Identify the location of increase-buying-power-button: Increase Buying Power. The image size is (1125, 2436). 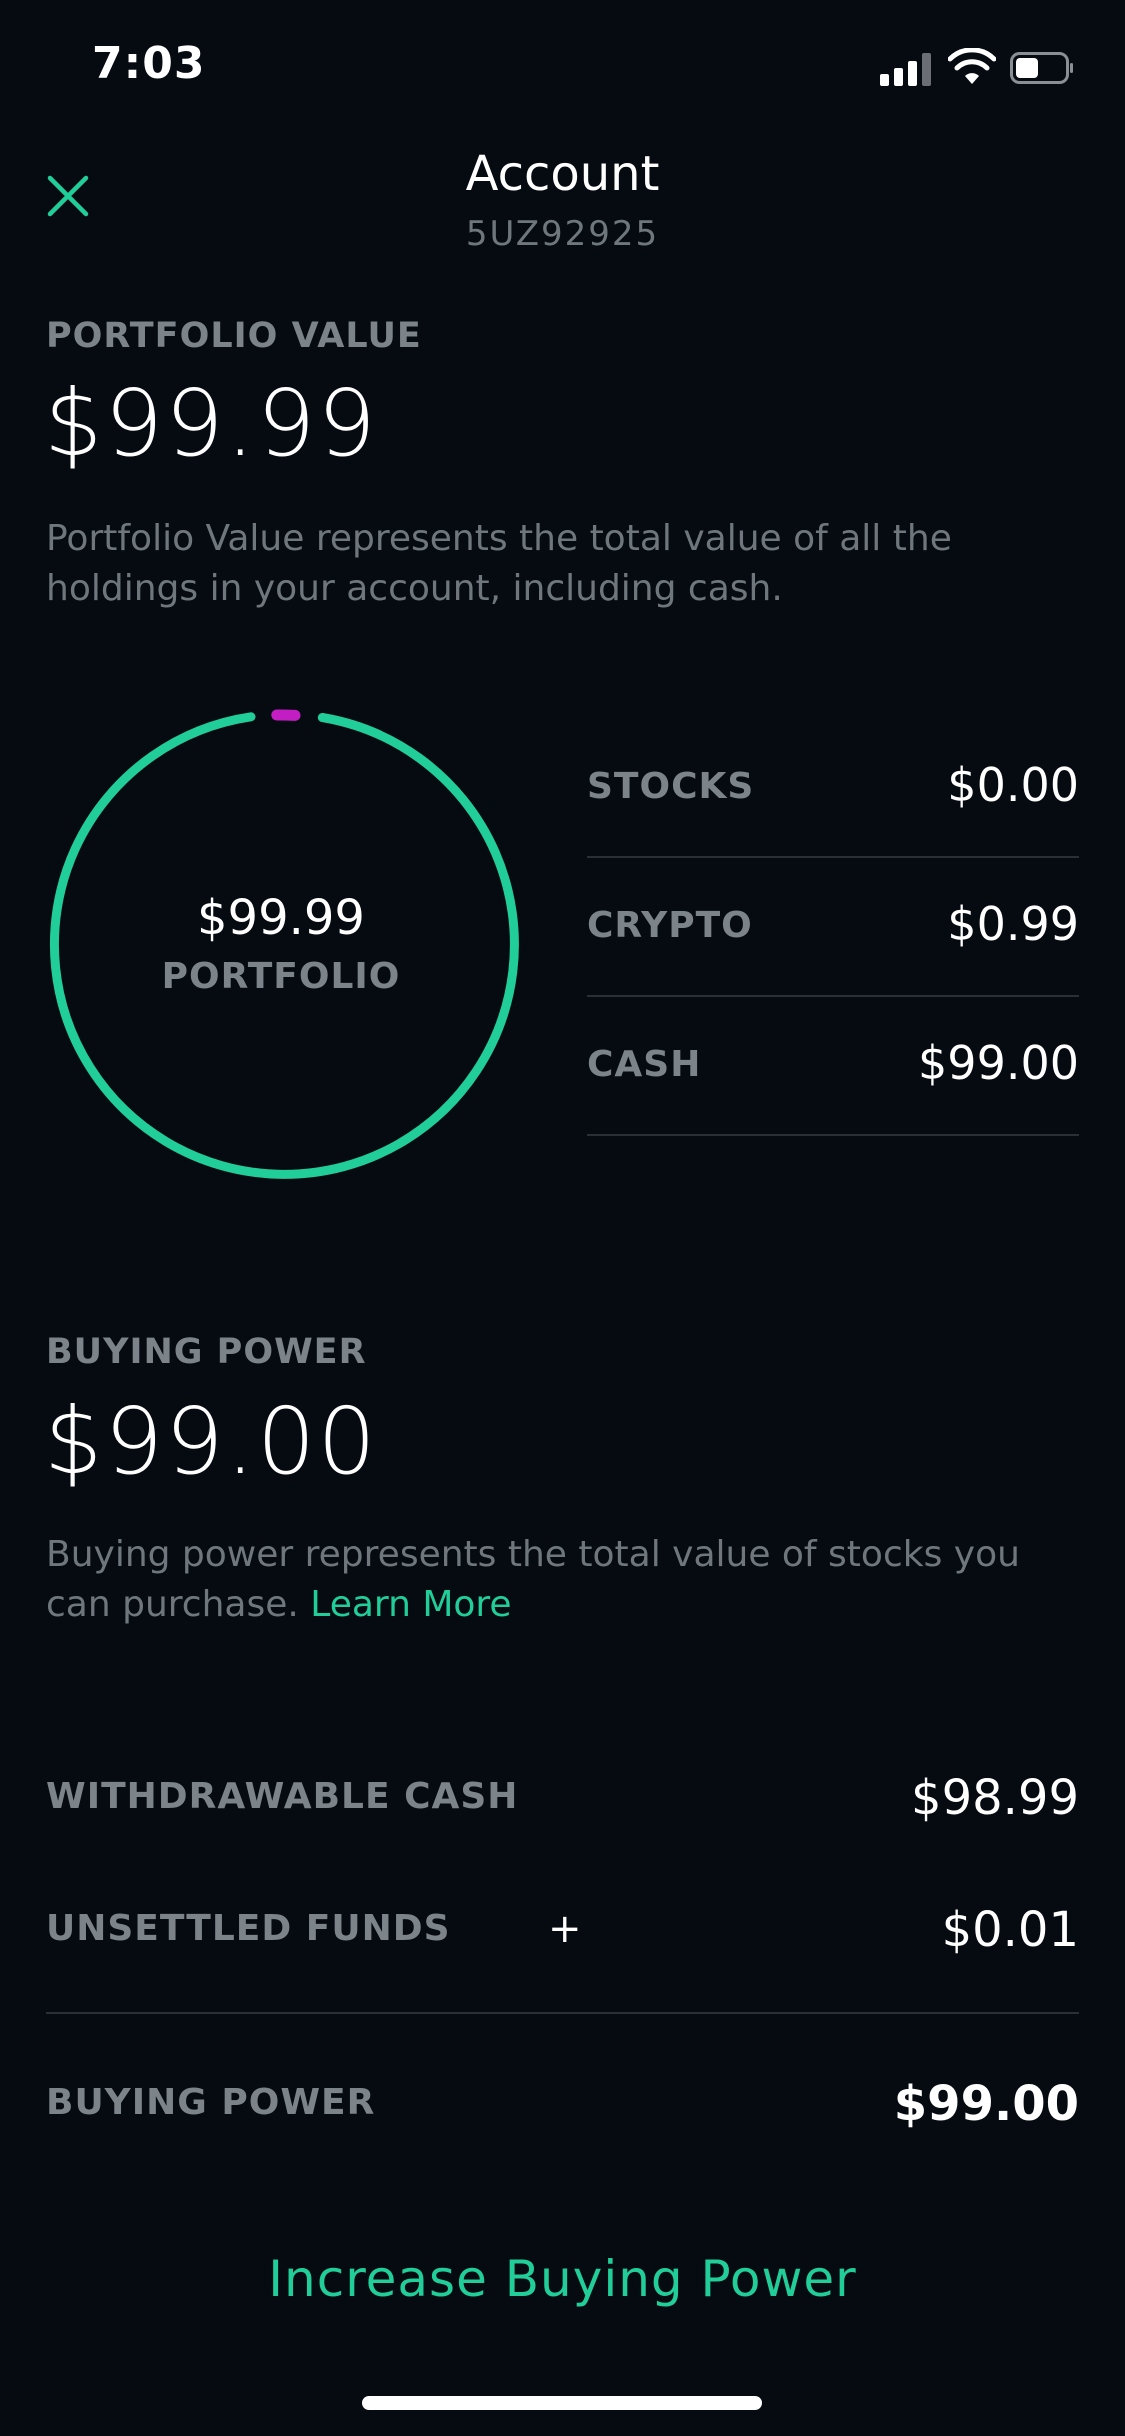
(562, 2279).